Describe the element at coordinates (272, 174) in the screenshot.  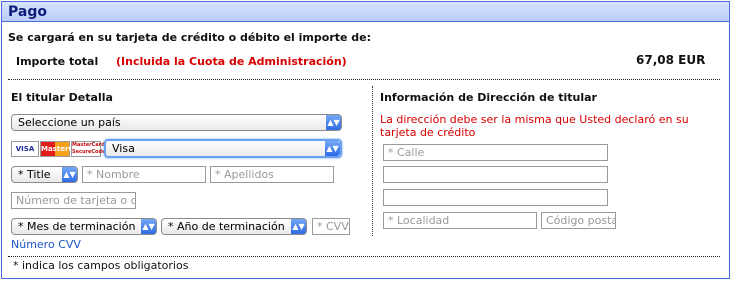
I see `last-name-field: * Apellidos` at that location.